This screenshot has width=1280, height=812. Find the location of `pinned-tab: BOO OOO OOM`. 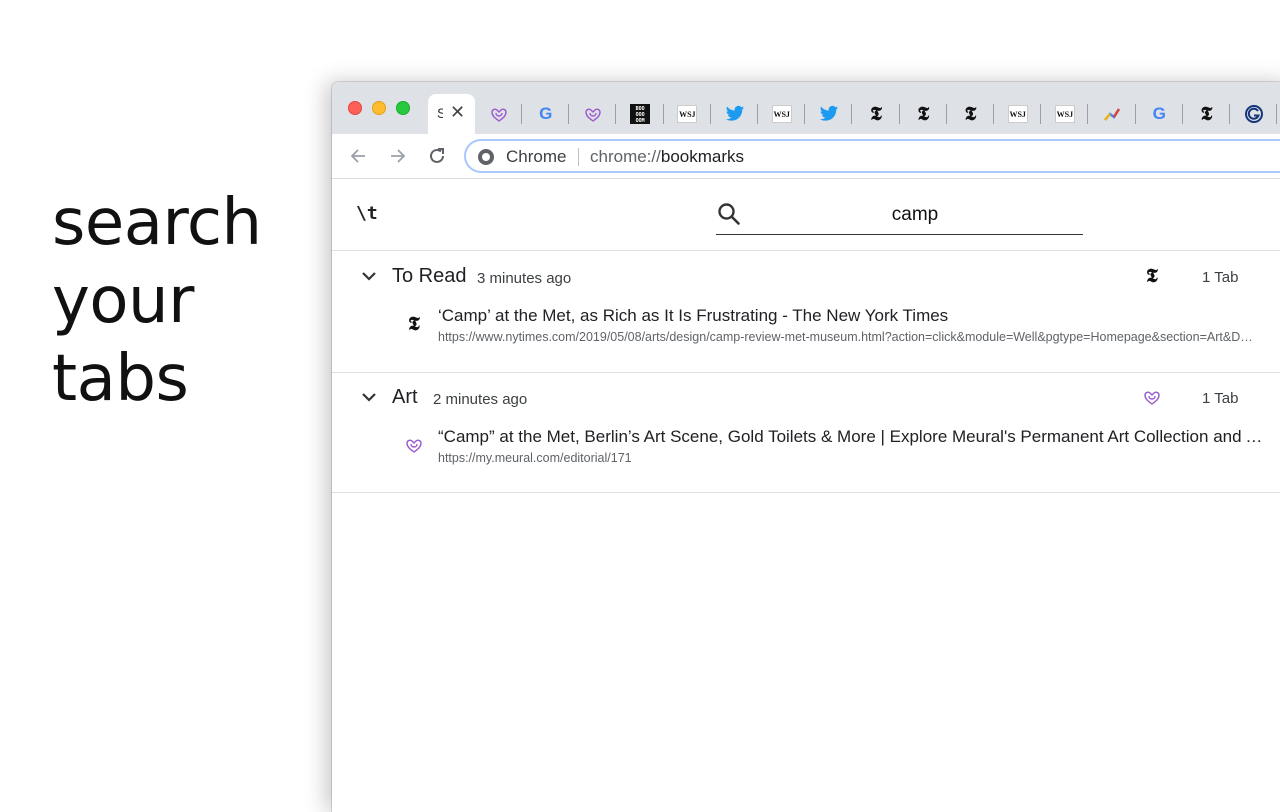

pinned-tab: BOO OOO OOM is located at coordinates (640, 114).